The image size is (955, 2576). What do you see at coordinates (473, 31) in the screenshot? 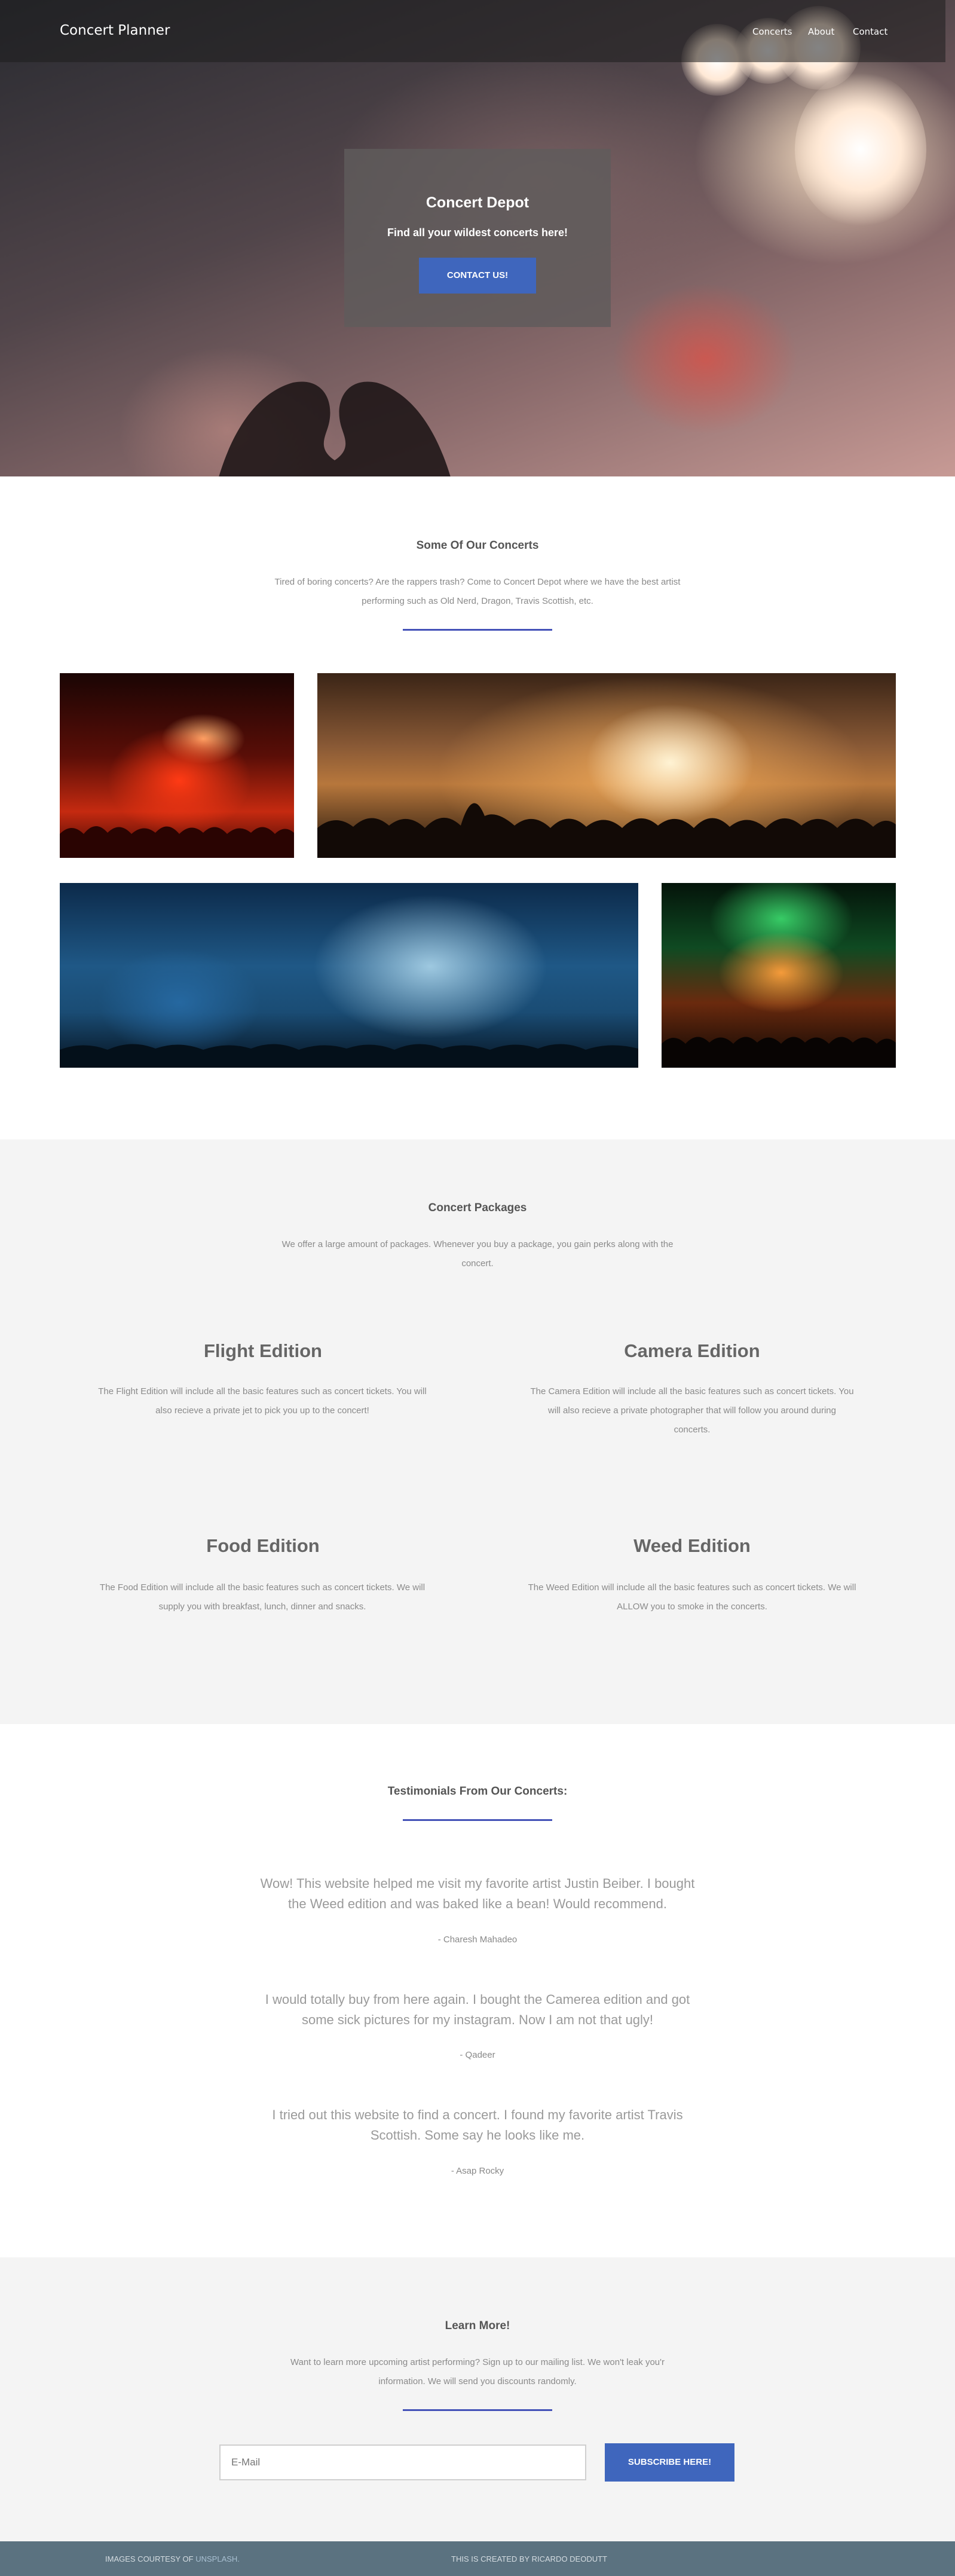
I see `navbar: Concert Planner Concerts About Contact` at bounding box center [473, 31].